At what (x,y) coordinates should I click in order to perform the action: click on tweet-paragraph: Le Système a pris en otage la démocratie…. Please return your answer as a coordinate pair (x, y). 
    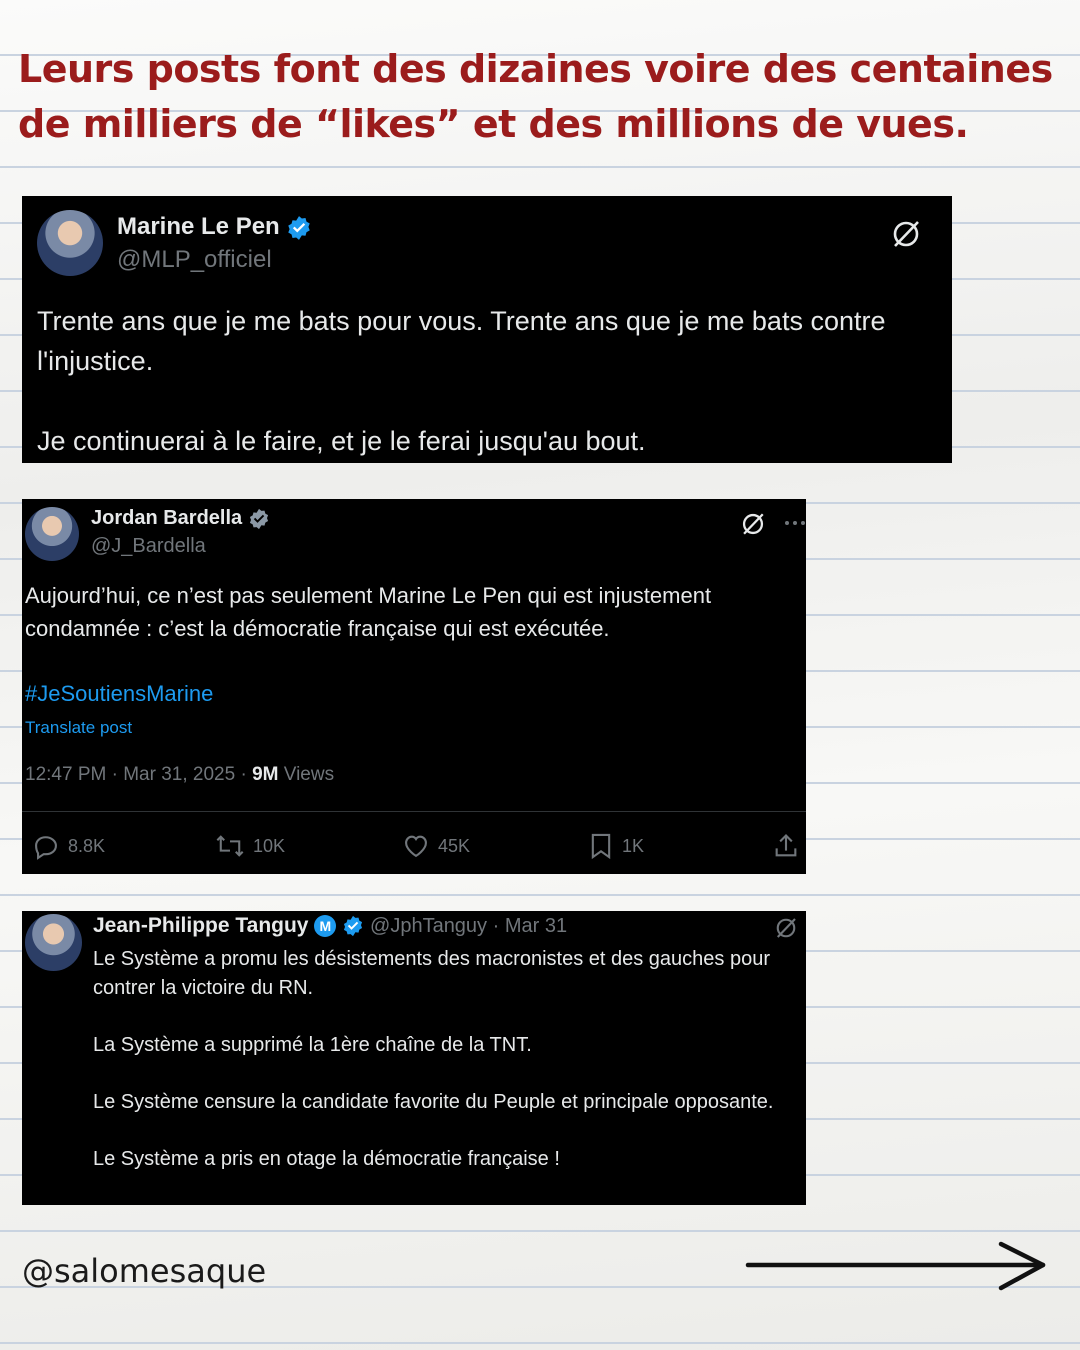
    Looking at the image, I should click on (326, 1159).